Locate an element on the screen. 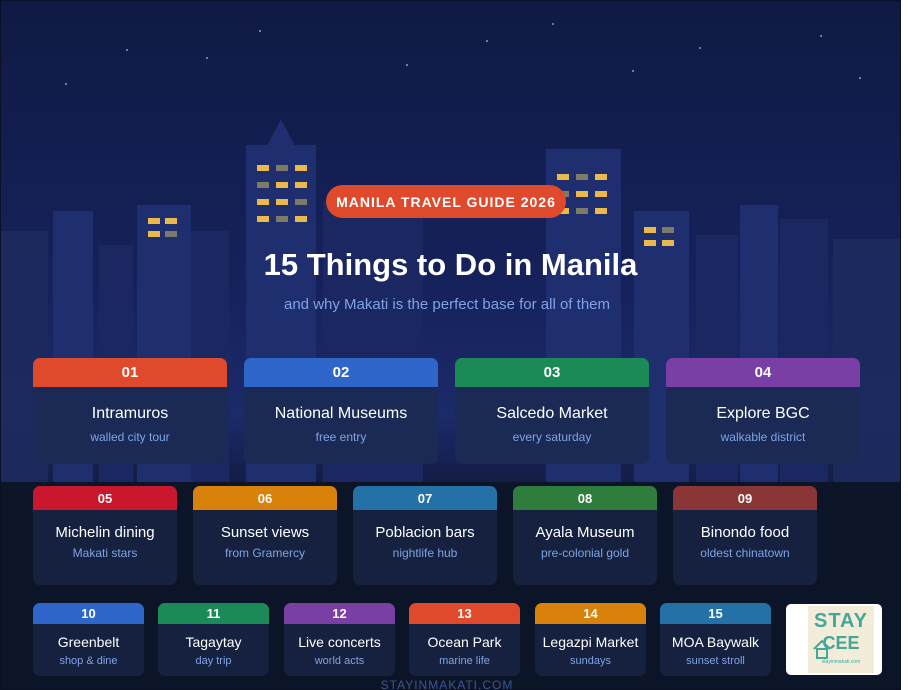  card-subtitle: sunset stroll is located at coordinates (715, 661).